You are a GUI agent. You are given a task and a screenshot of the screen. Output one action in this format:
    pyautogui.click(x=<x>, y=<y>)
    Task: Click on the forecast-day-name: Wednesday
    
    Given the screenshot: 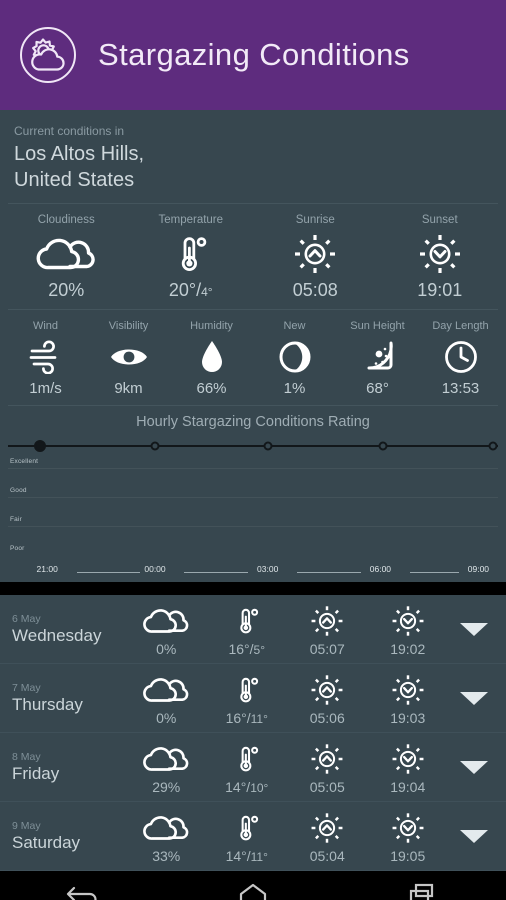 What is the action you would take?
    pyautogui.click(x=57, y=635)
    